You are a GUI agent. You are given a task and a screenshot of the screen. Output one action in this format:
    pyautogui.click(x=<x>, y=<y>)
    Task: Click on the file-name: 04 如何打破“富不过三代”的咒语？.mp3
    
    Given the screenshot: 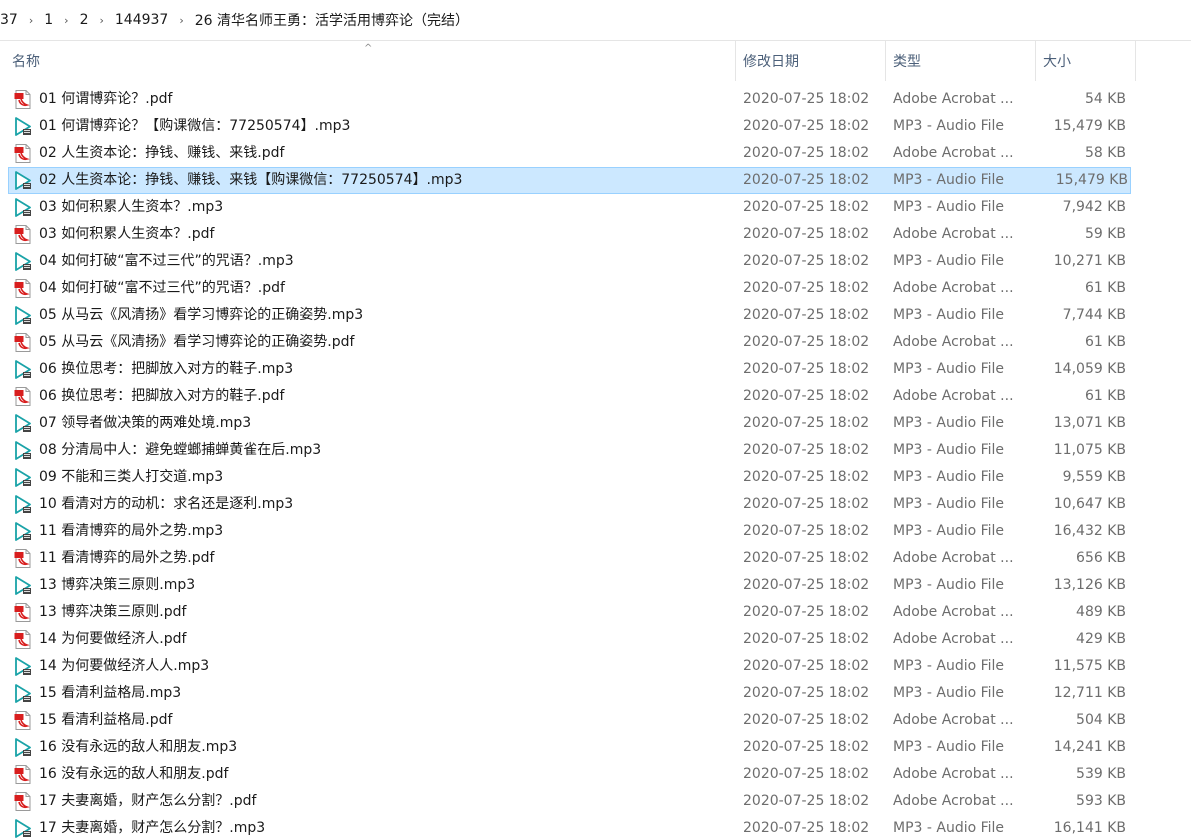 What is the action you would take?
    pyautogui.click(x=166, y=261)
    